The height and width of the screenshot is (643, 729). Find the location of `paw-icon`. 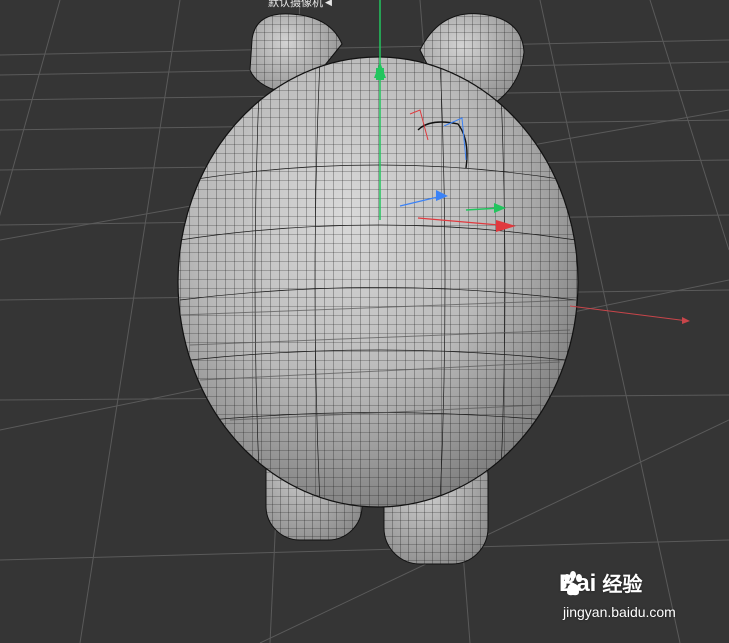

paw-icon is located at coordinates (571, 583).